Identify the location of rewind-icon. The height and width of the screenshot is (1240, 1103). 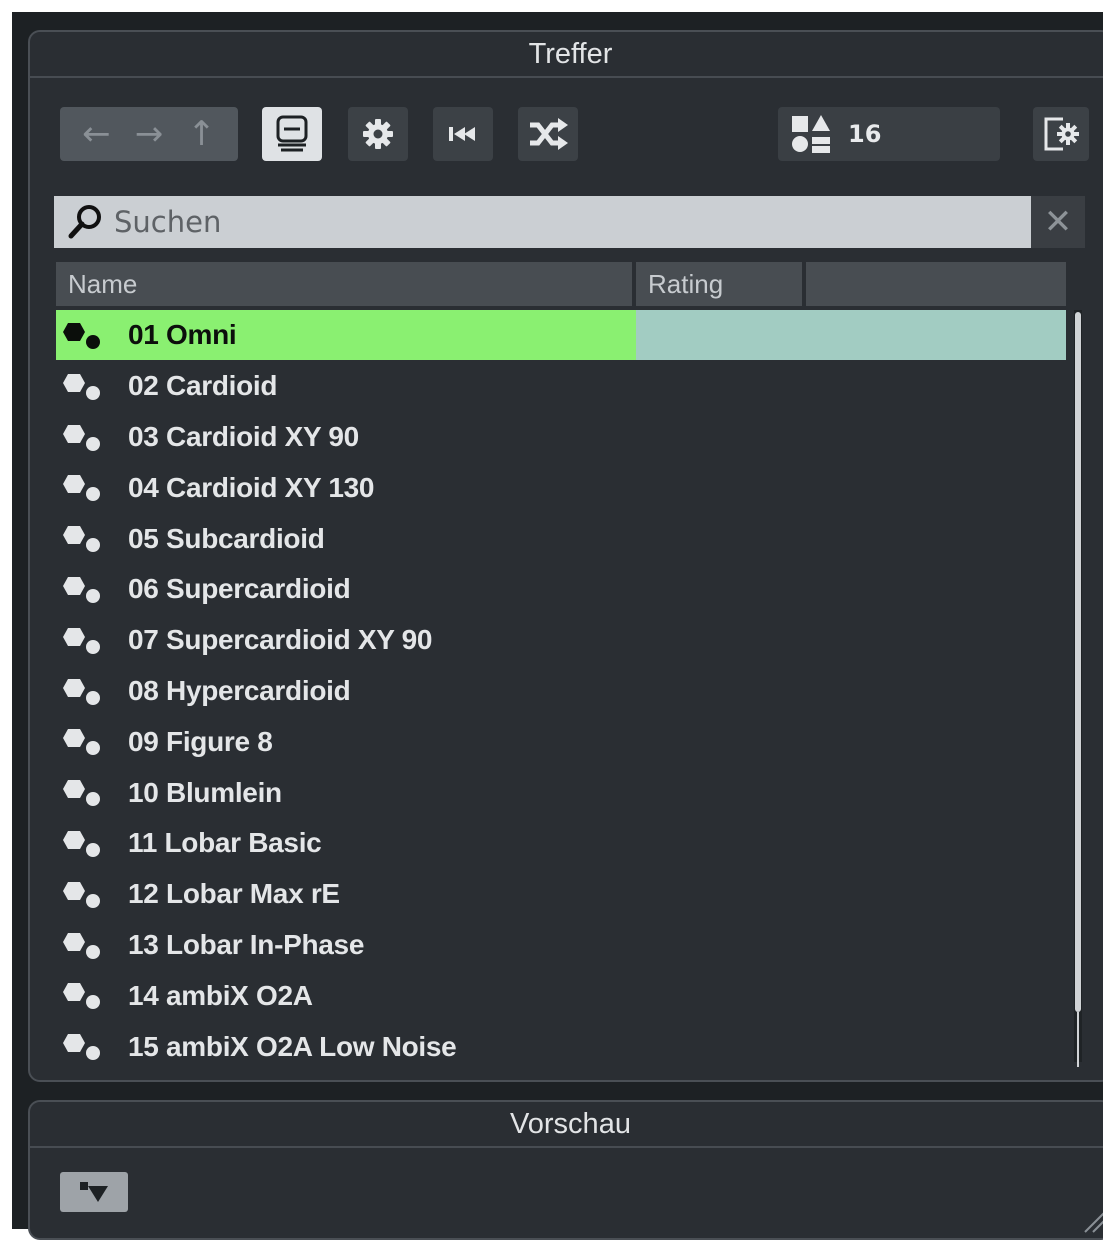
(462, 134).